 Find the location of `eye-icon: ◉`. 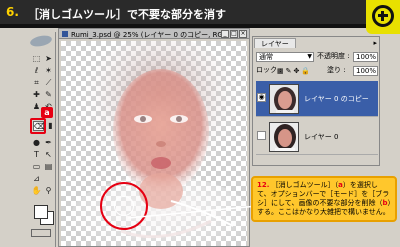

eye-icon: ◉ is located at coordinates (261, 97).